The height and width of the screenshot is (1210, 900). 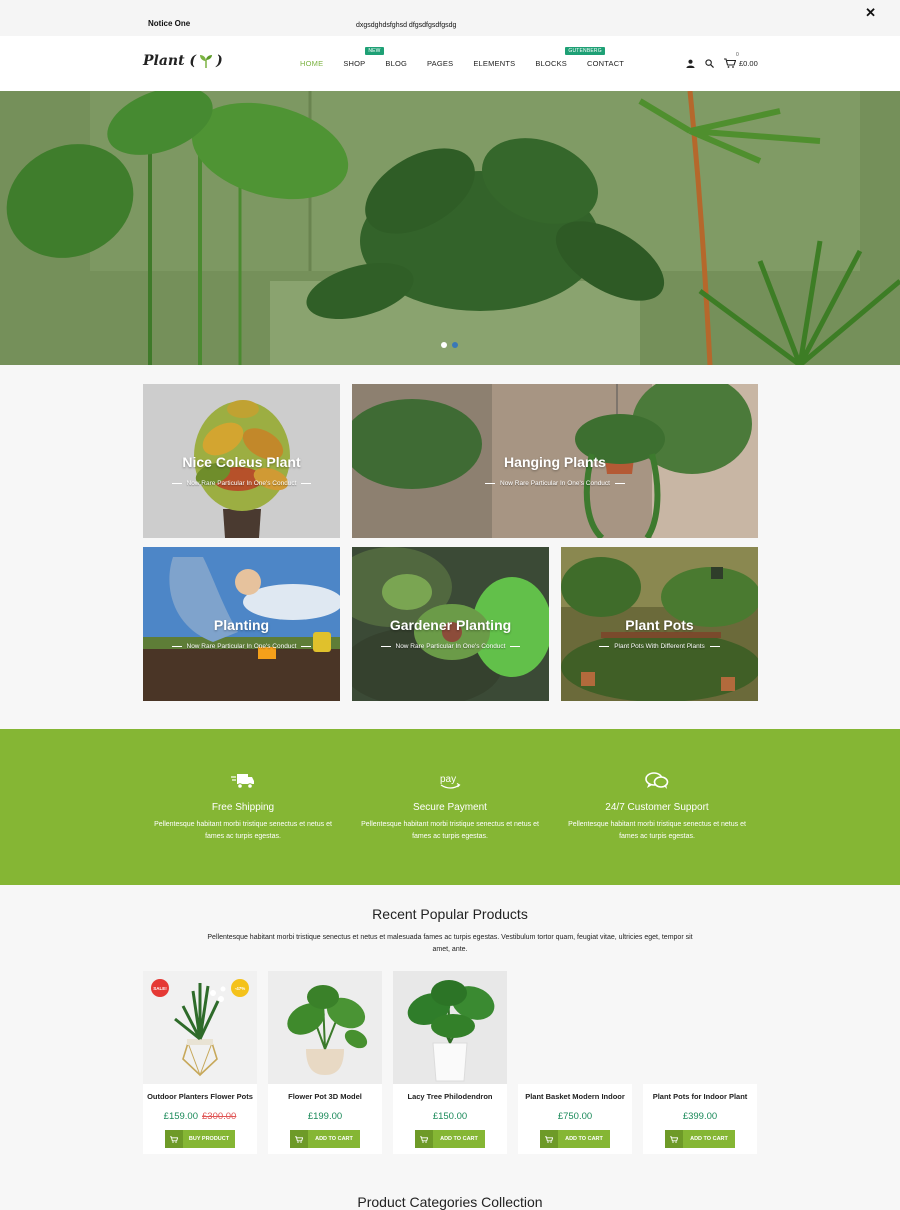 I want to click on sprout-icon, so click(x=206, y=61).